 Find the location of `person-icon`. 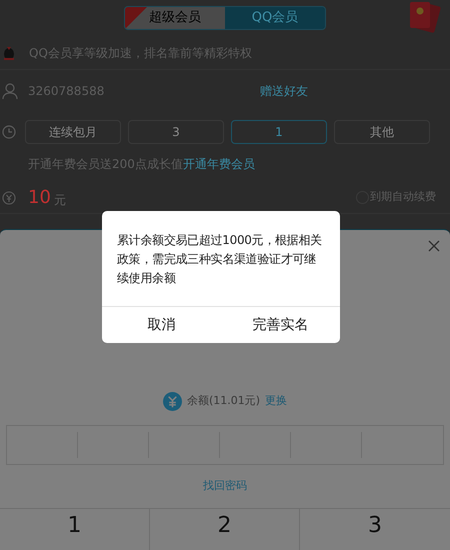

person-icon is located at coordinates (10, 91).